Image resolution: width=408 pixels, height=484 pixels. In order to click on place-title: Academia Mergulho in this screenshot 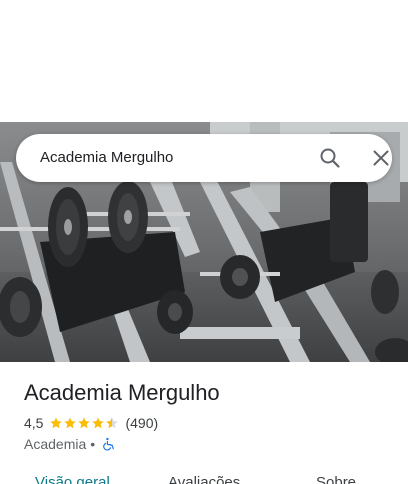, I will do `click(122, 392)`.